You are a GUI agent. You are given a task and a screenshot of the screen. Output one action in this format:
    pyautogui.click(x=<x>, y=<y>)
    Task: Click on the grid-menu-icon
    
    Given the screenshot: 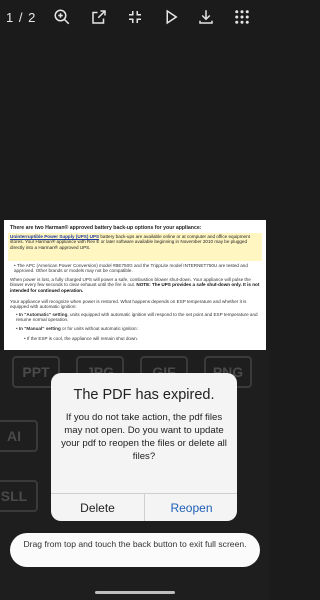 What is the action you would take?
    pyautogui.click(x=242, y=17)
    